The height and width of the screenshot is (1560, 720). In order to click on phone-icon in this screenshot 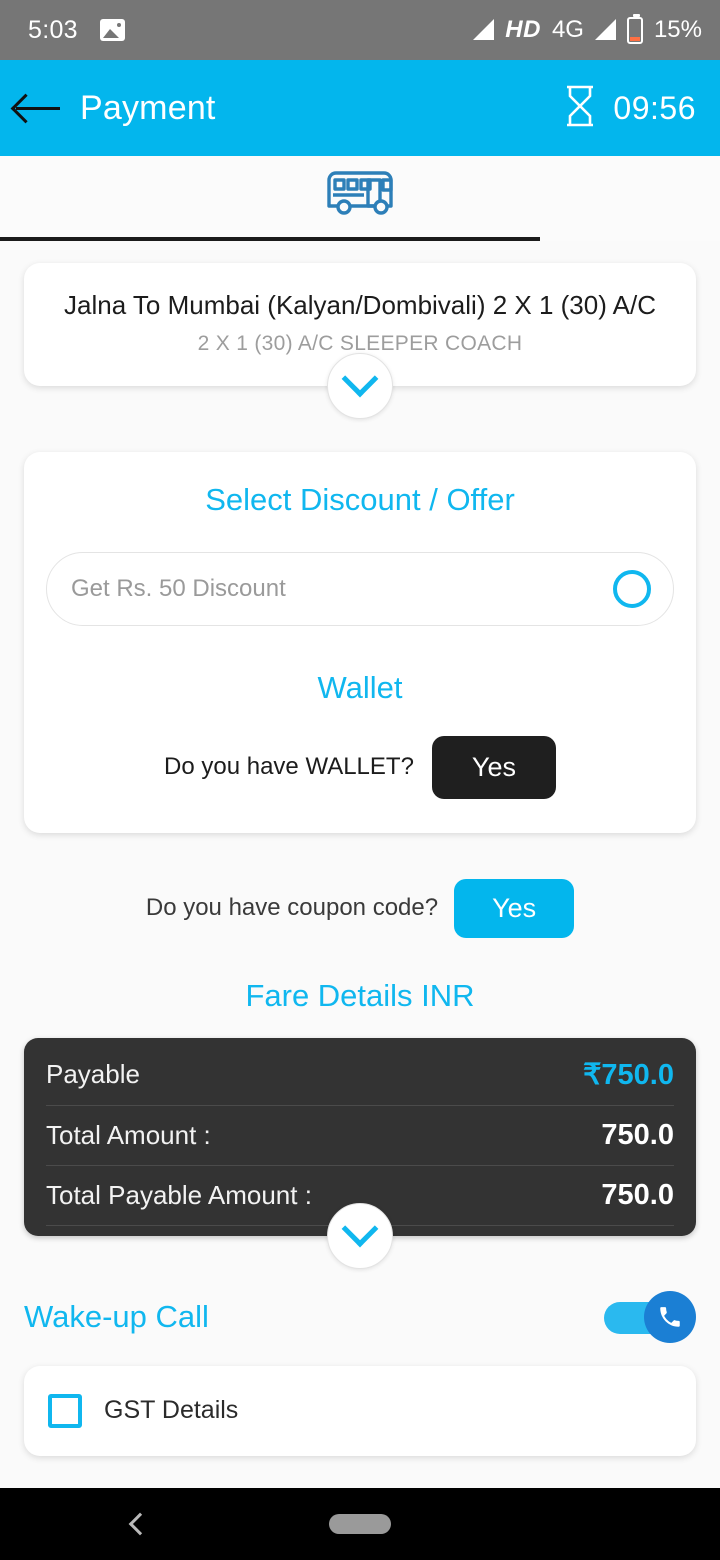, I will do `click(670, 1316)`.